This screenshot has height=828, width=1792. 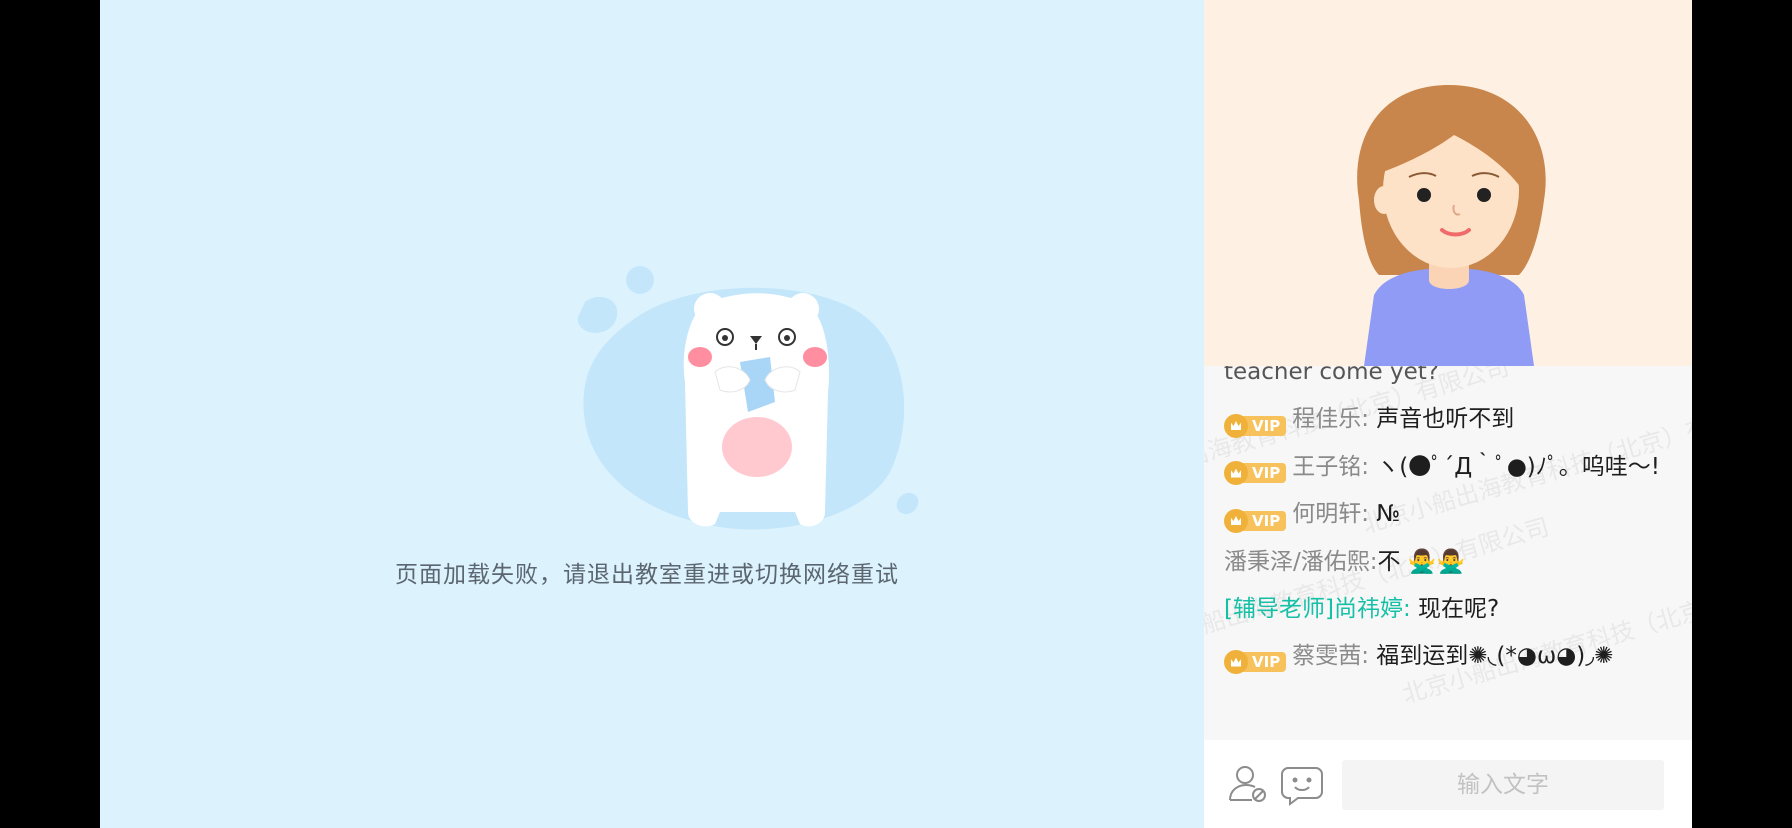 What do you see at coordinates (1518, 466) in the screenshot?
I see `message-text: ヽ(●ﾟ´Д｀ﾟ●)ﾉﾟ。呜哇～!` at bounding box center [1518, 466].